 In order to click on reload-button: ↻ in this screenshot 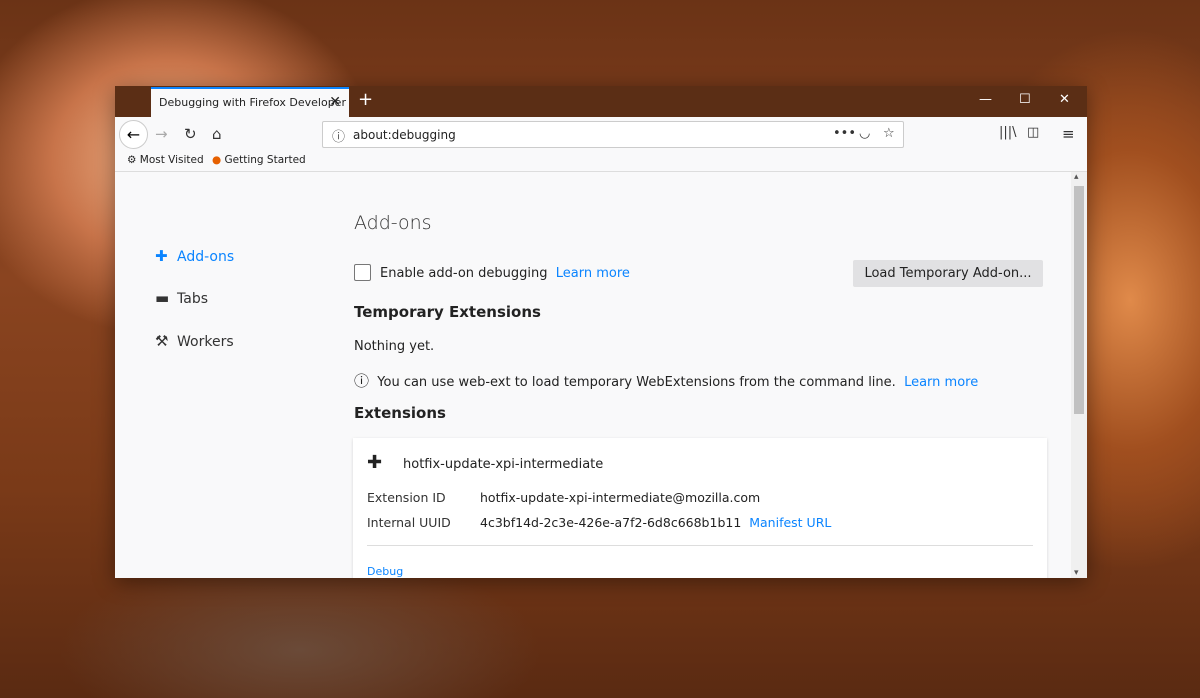, I will do `click(190, 134)`.